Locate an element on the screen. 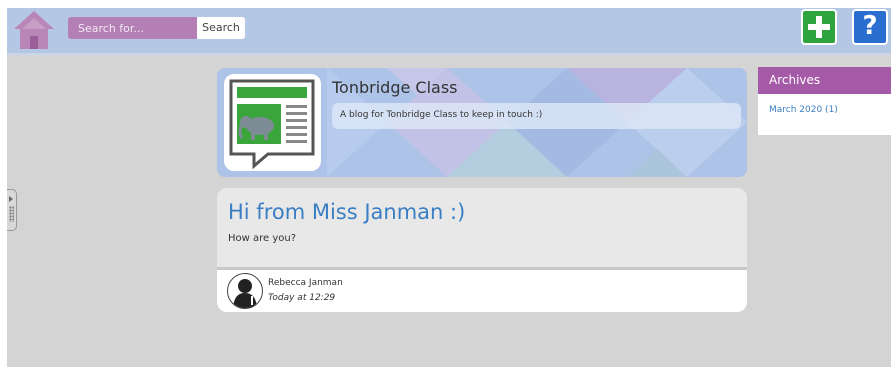 This screenshot has width=891, height=367. chevron-right-icon is located at coordinates (11, 199).